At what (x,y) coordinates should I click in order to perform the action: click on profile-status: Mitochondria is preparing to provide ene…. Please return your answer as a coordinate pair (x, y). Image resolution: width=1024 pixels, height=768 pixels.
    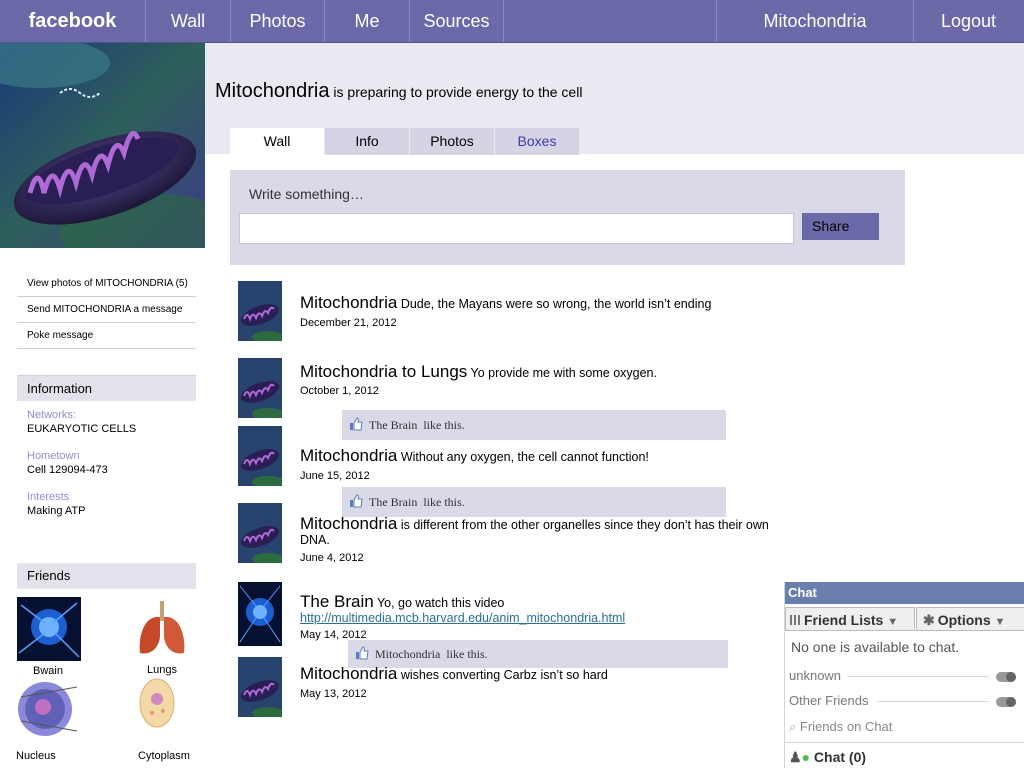
    Looking at the image, I should click on (398, 91).